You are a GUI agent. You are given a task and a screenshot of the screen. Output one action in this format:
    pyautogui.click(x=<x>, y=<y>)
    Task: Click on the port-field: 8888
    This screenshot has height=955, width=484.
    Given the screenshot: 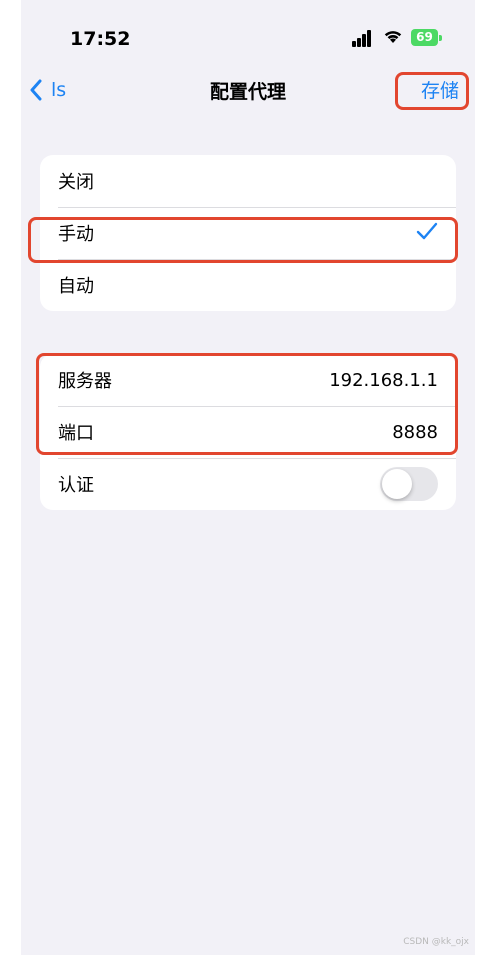 What is the action you would take?
    pyautogui.click(x=415, y=432)
    